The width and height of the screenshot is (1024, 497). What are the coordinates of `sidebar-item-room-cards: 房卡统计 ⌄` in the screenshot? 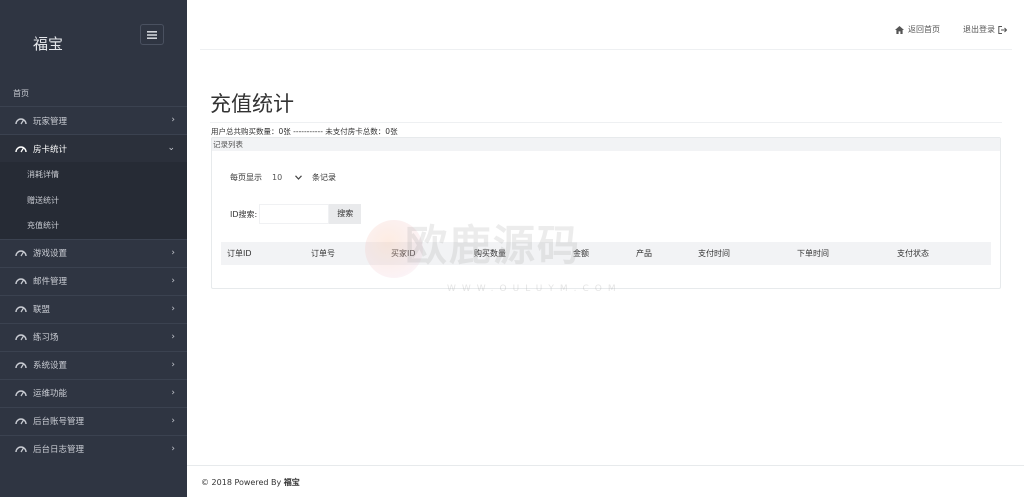 It's located at (93, 148).